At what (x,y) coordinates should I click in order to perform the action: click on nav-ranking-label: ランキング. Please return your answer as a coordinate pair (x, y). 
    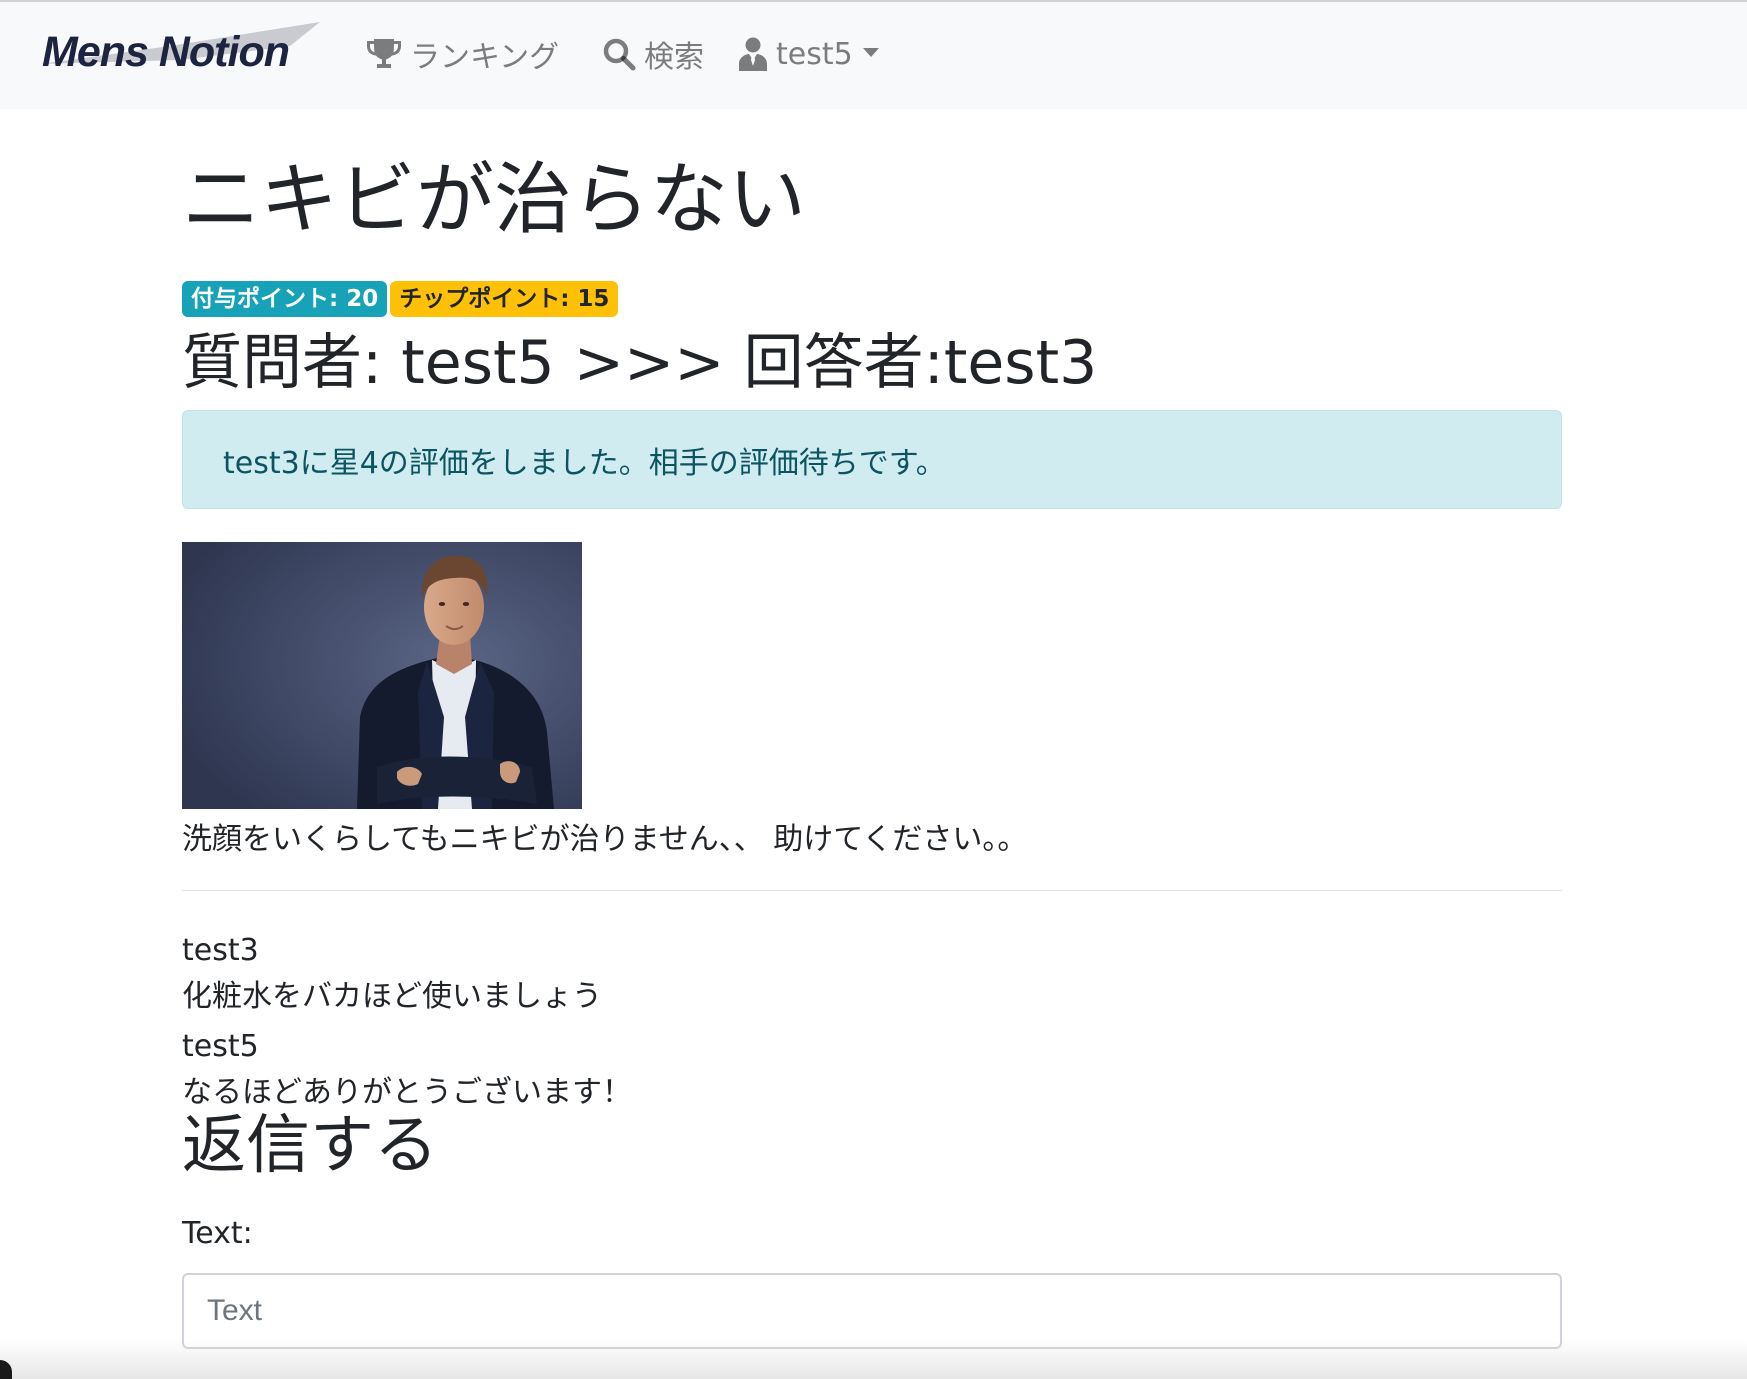
    Looking at the image, I should click on (485, 57).